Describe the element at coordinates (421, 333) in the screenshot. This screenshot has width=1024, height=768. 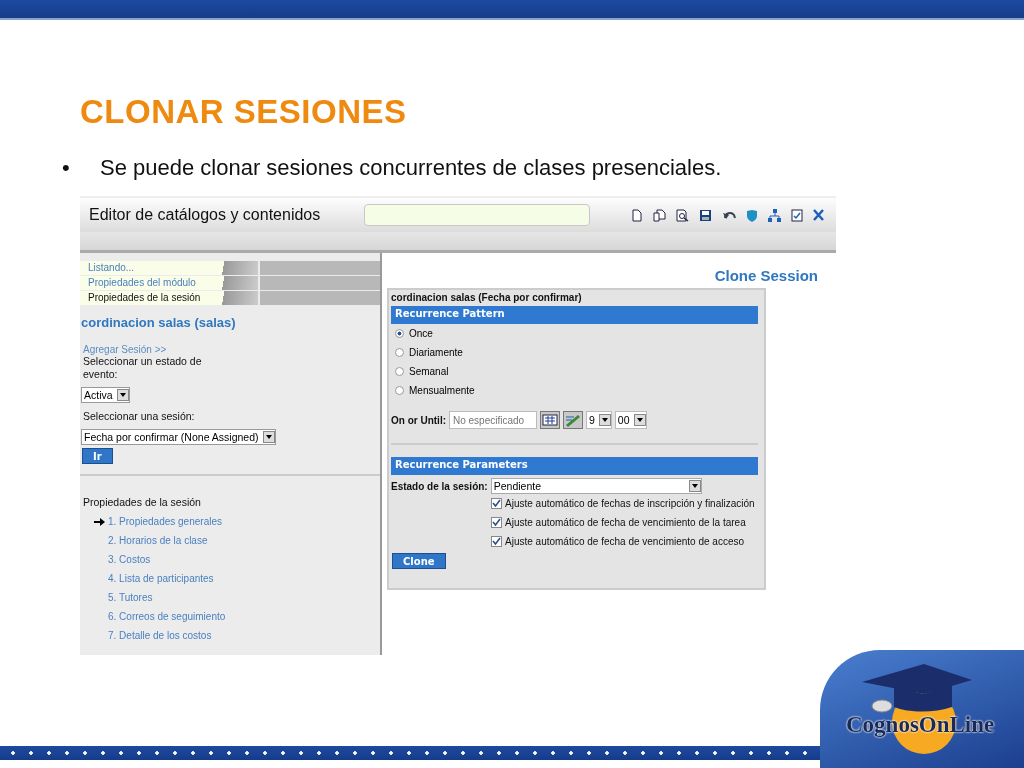
I see `radio-label: Once` at that location.